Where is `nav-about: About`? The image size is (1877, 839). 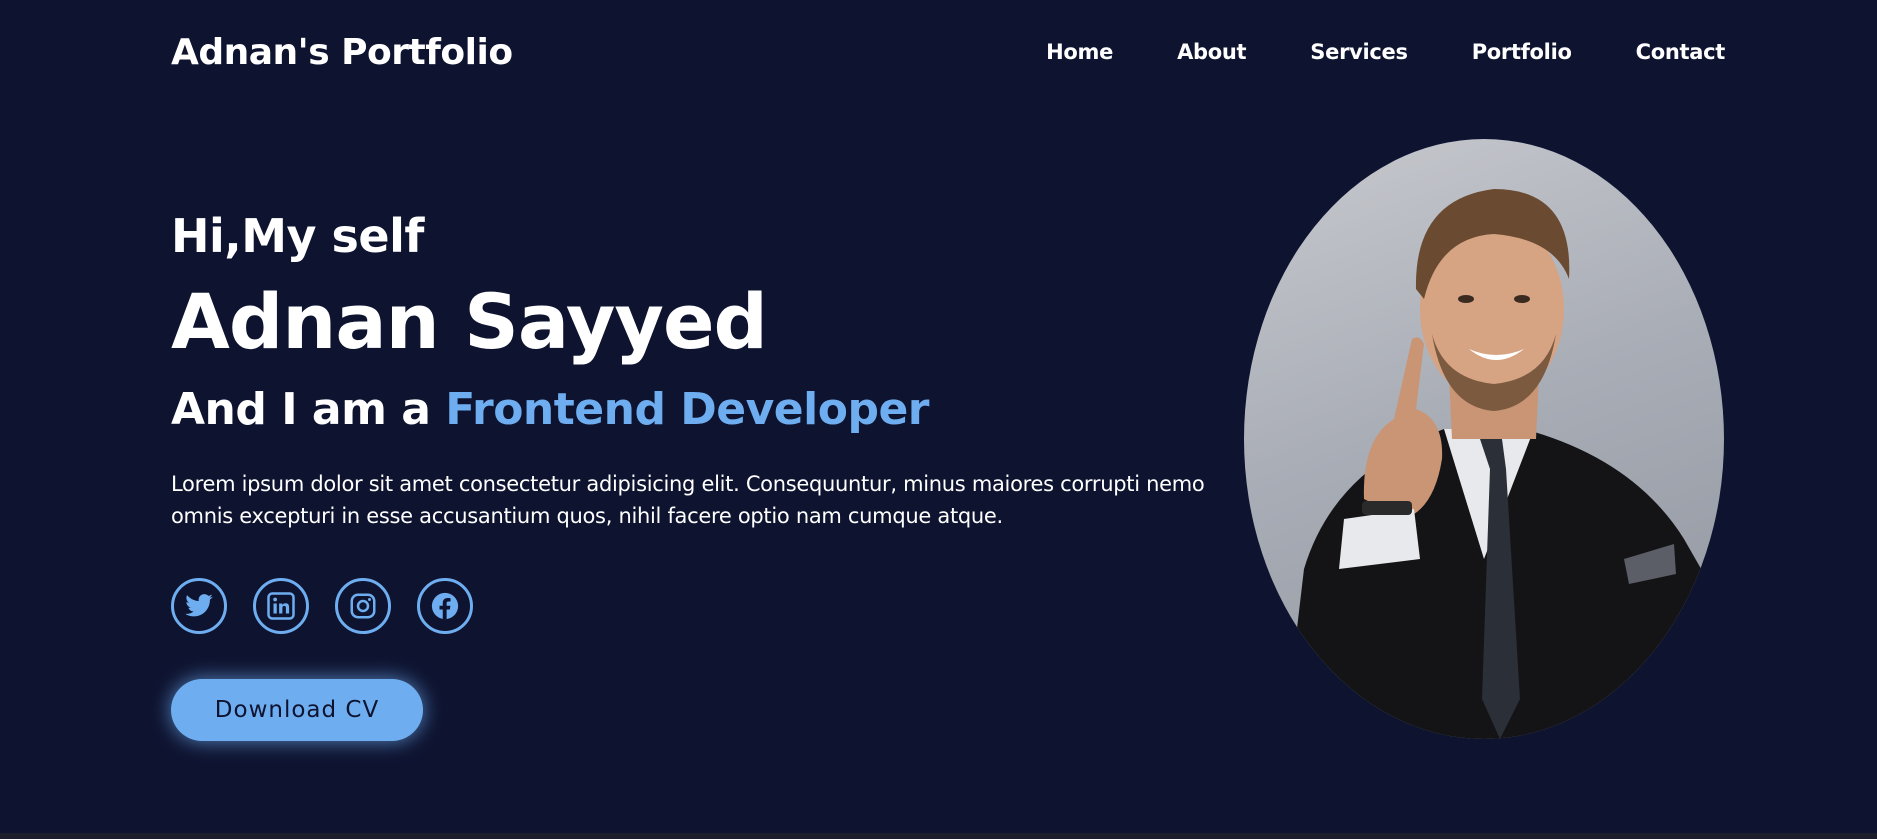
nav-about: About is located at coordinates (1212, 52).